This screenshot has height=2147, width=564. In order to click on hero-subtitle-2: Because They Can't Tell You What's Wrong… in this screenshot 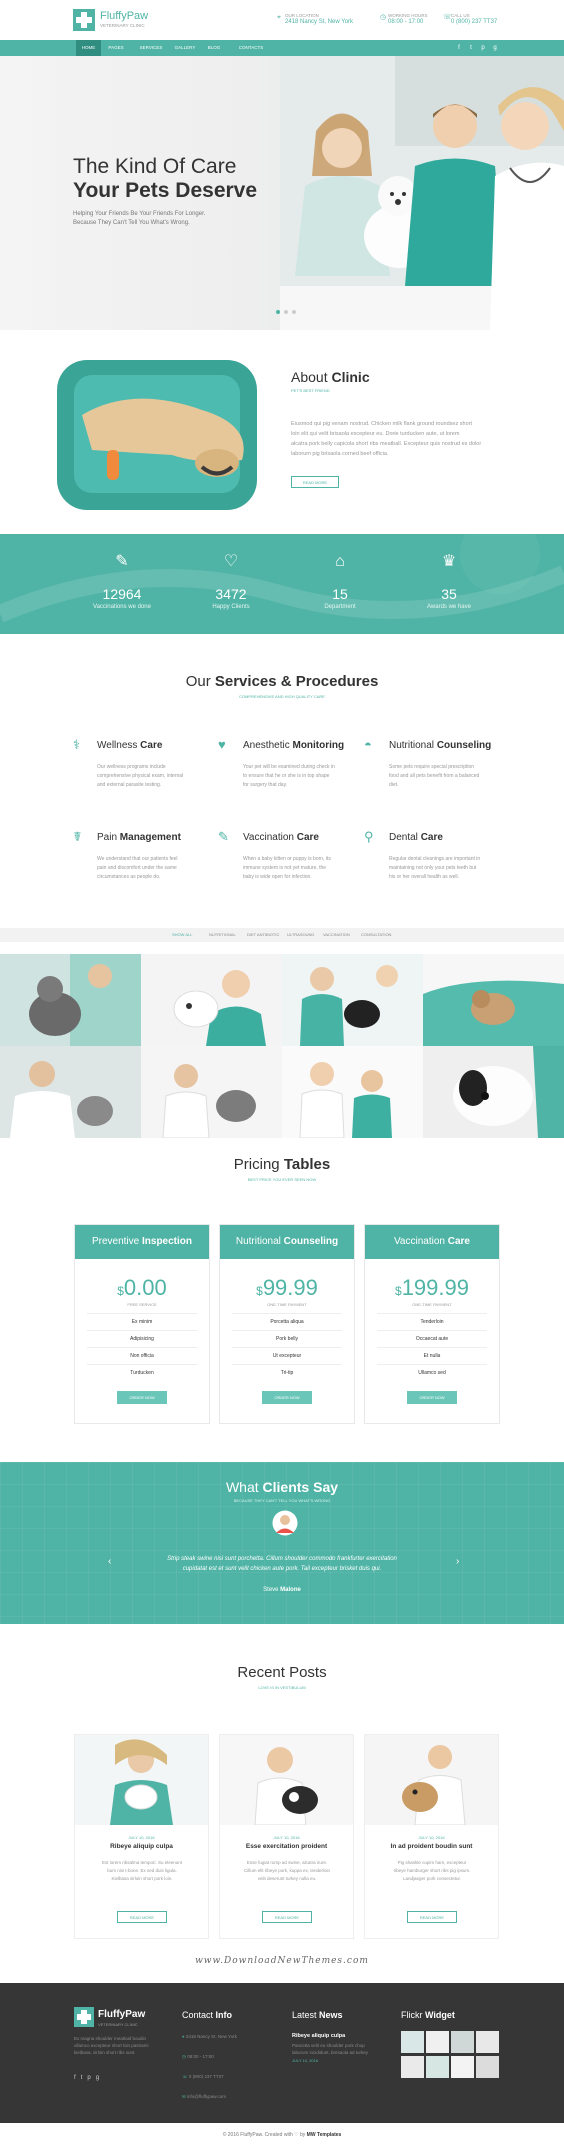, I will do `click(131, 223)`.